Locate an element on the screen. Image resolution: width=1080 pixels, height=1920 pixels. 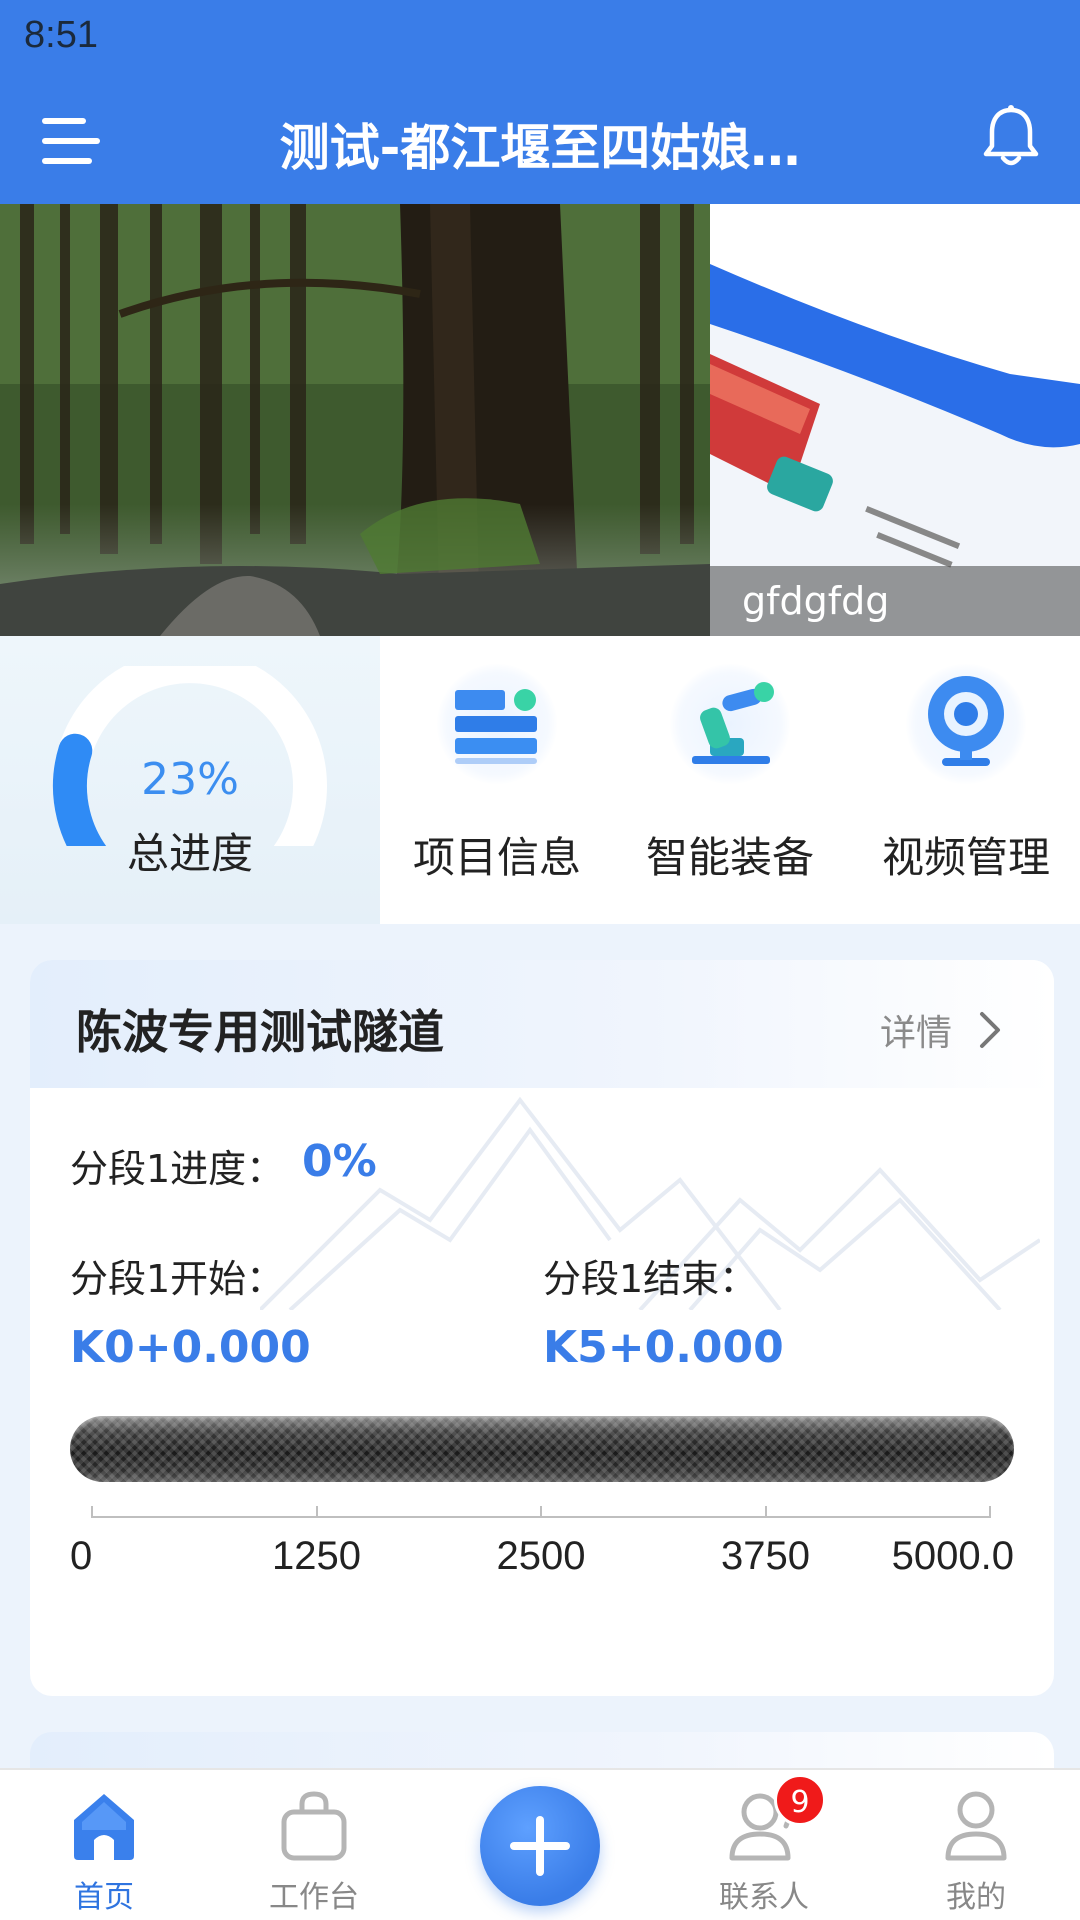
quick-item-smart-equipment: 智能装备 is located at coordinates (730, 779).